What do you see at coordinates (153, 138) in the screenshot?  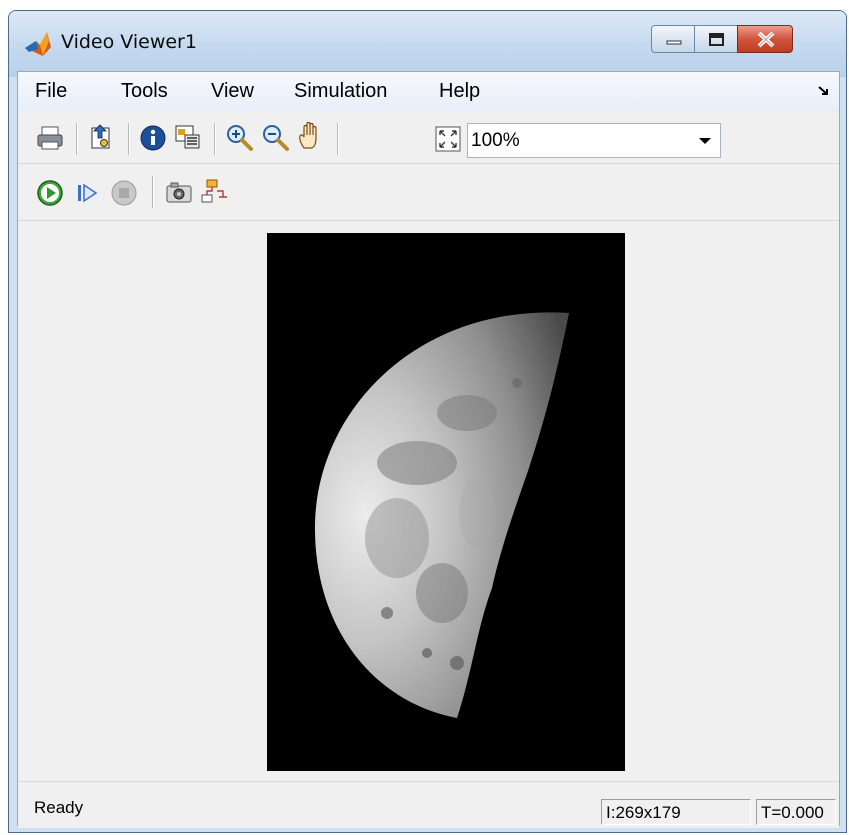 I see `info-icon` at bounding box center [153, 138].